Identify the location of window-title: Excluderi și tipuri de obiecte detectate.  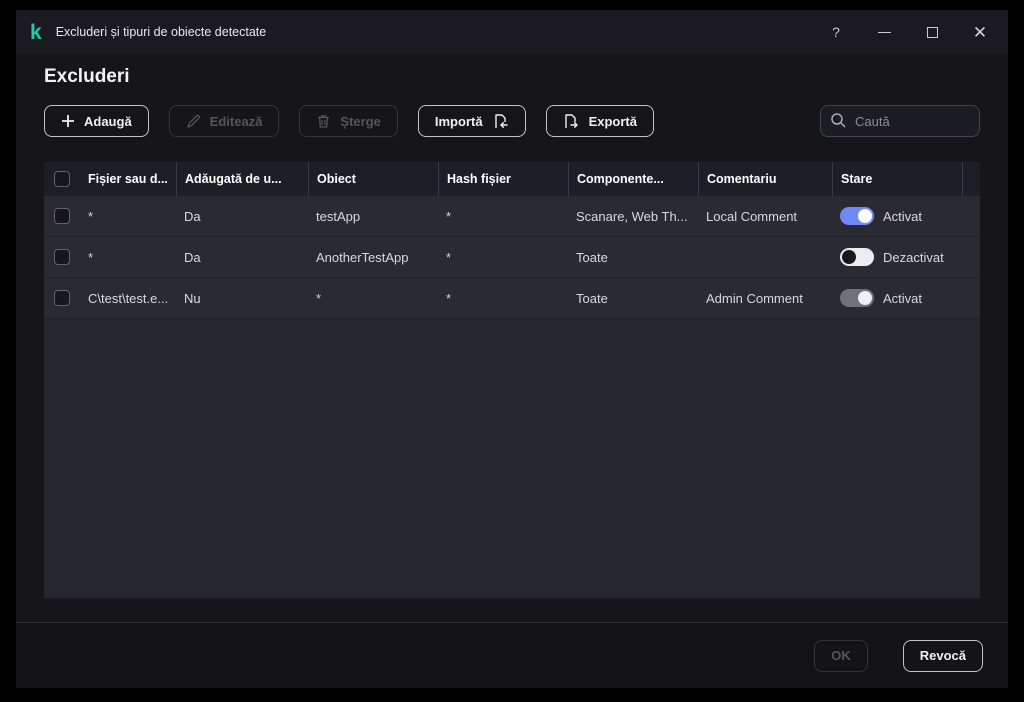
(161, 32).